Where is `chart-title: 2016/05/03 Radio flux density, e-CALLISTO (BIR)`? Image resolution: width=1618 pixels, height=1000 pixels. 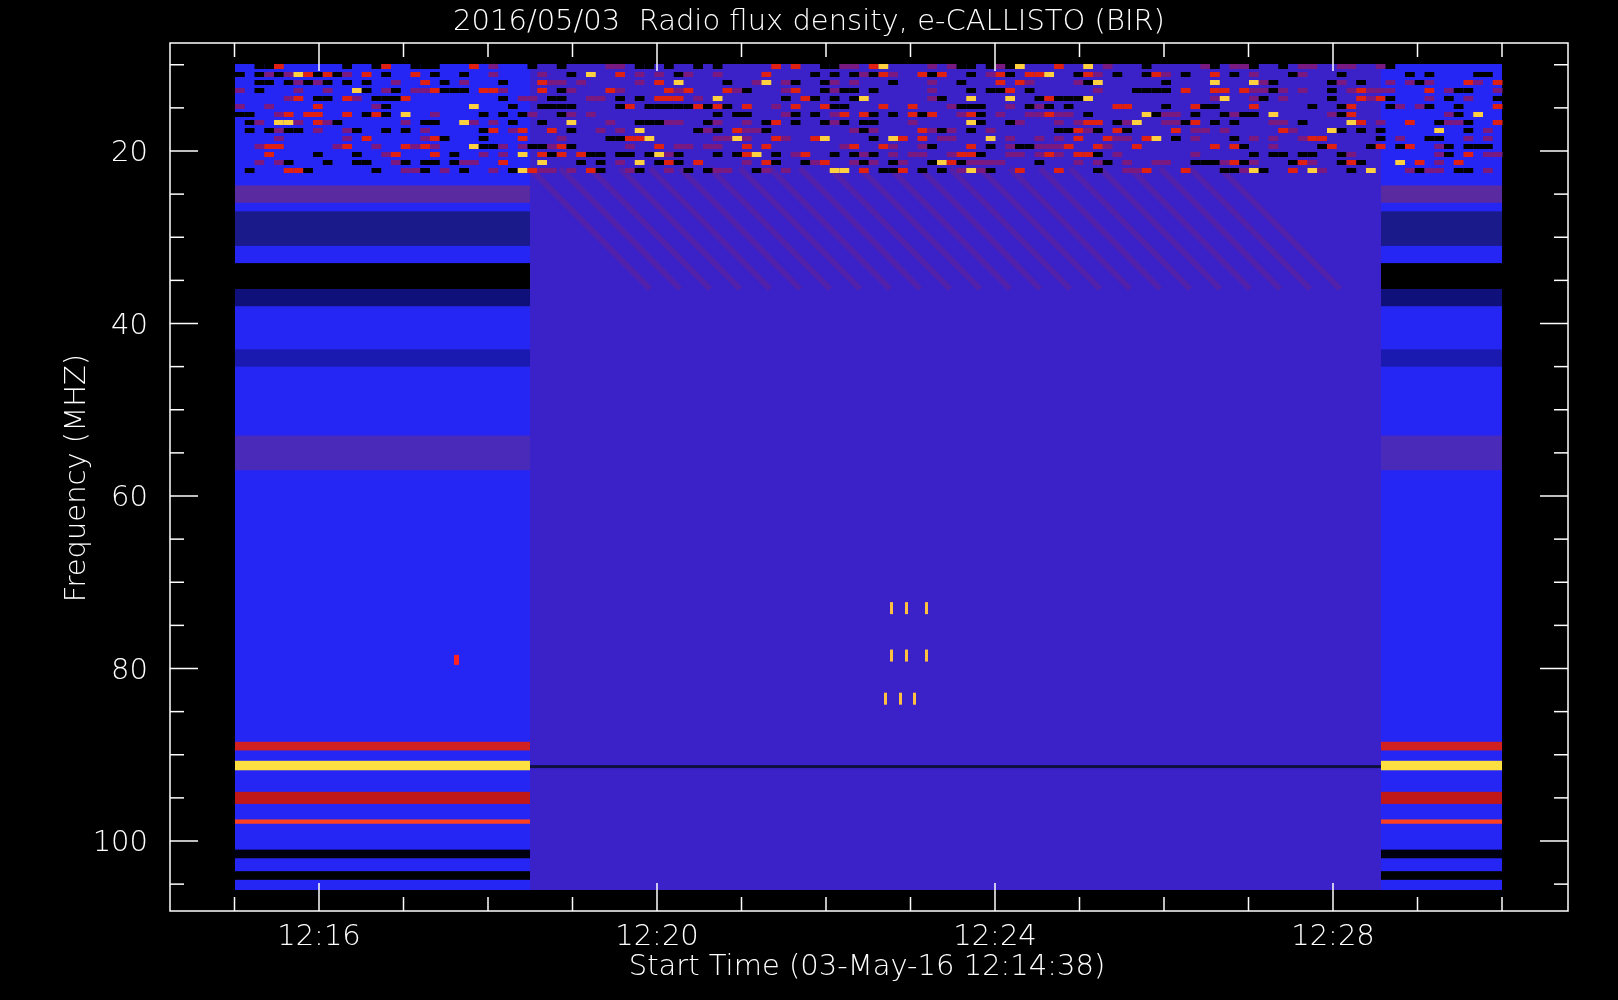 chart-title: 2016/05/03 Radio flux density, e-CALLISTO (BIR) is located at coordinates (809, 20).